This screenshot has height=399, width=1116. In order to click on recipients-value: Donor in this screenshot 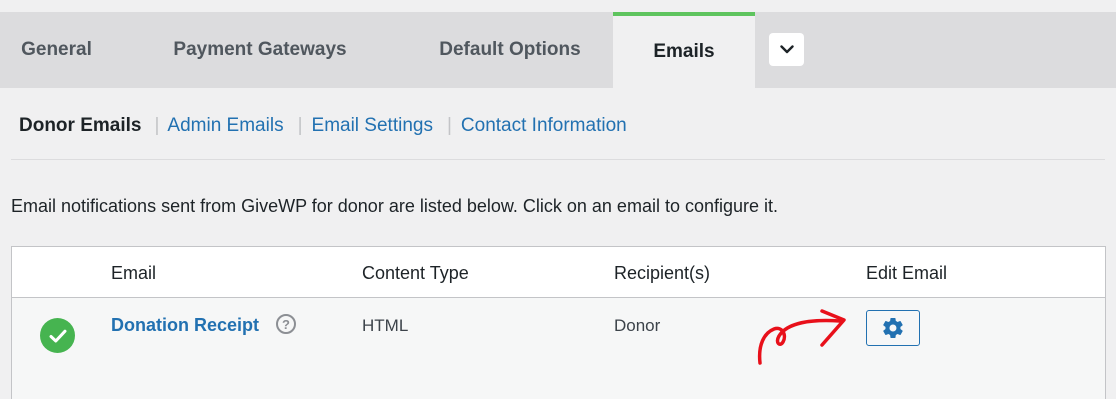, I will do `click(637, 325)`.